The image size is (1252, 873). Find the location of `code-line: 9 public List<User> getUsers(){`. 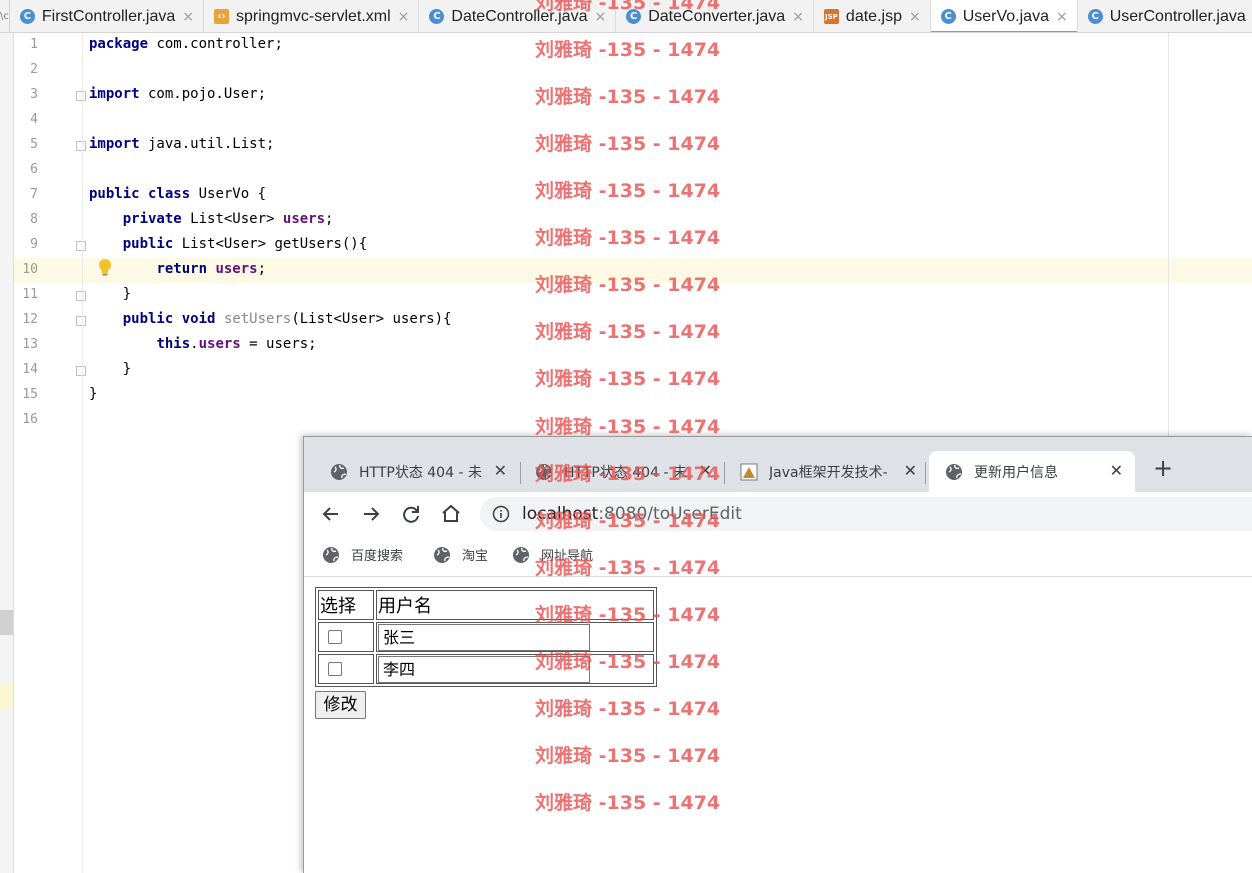

code-line: 9 public List<User> getUsers(){ is located at coordinates (633, 245).